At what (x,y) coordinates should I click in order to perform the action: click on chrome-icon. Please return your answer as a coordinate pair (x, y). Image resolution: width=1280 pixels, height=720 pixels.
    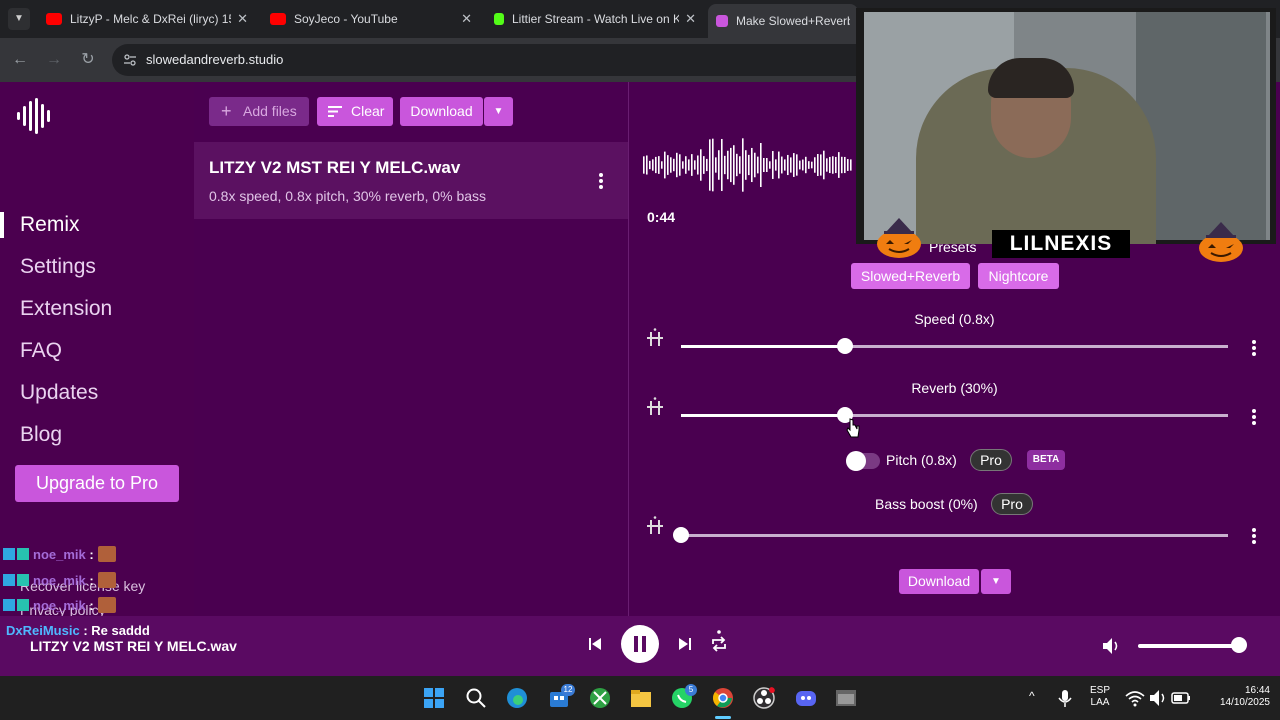
    Looking at the image, I should click on (723, 698).